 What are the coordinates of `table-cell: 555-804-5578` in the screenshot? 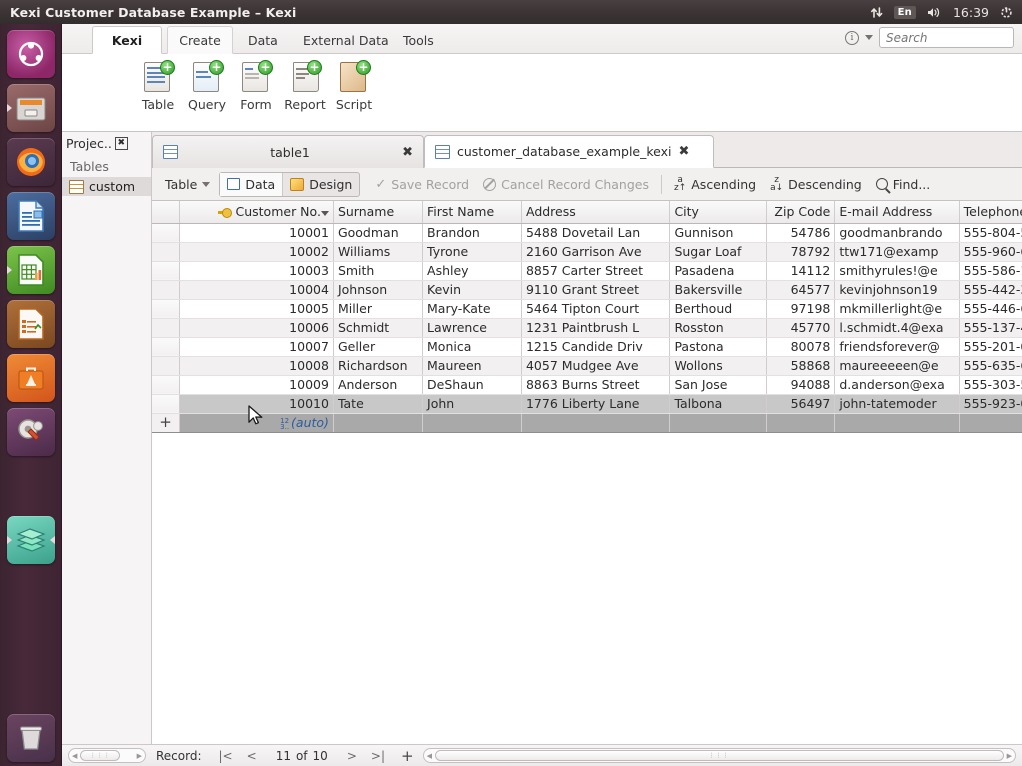 It's located at (990, 233).